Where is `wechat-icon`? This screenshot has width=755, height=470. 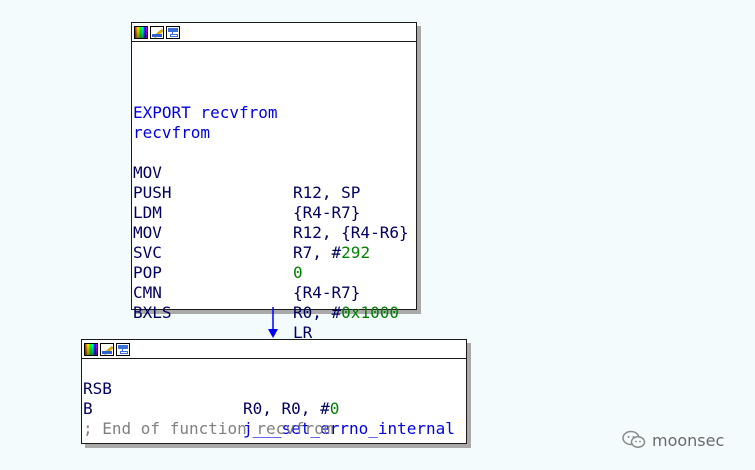 wechat-icon is located at coordinates (634, 439).